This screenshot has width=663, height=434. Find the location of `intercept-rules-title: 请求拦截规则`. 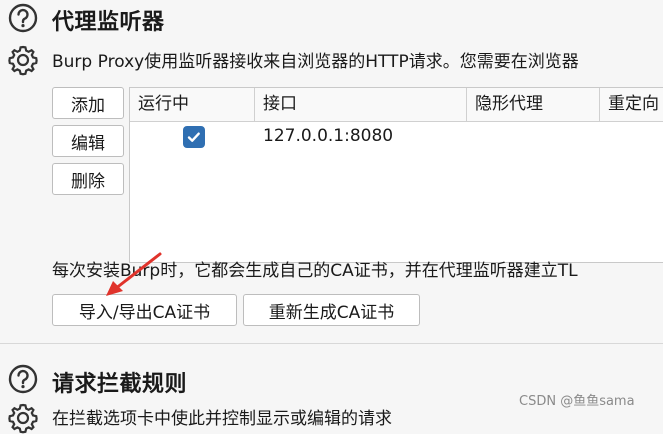

intercept-rules-title: 请求拦截规则 is located at coordinates (120, 384).